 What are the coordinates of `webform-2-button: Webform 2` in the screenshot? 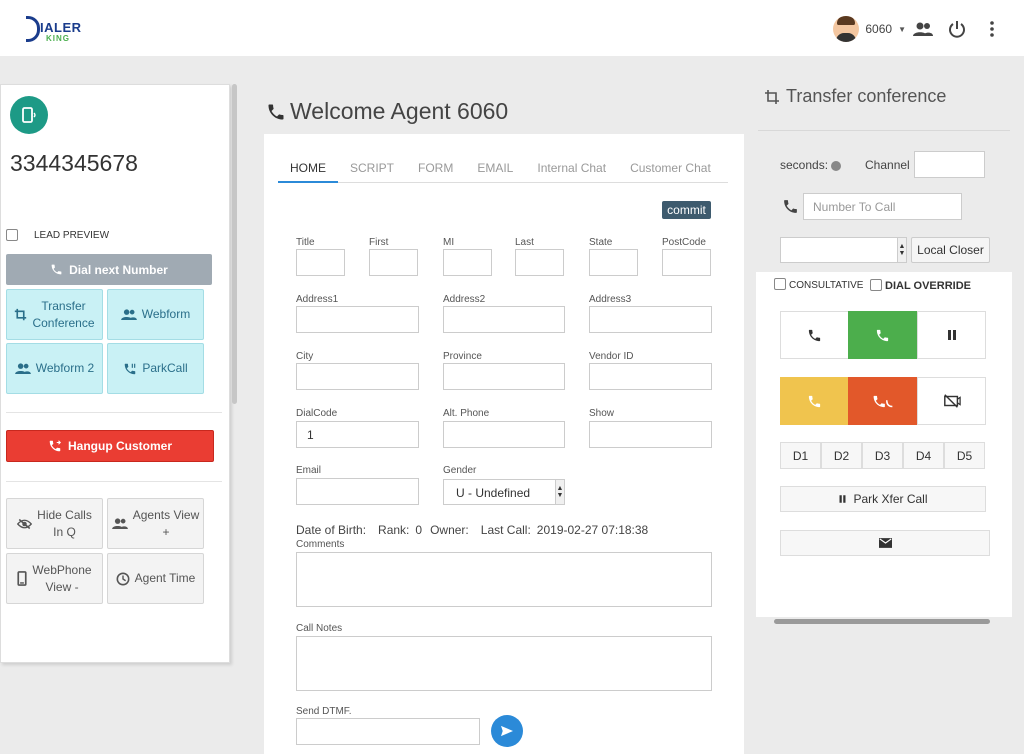 It's located at (54, 368).